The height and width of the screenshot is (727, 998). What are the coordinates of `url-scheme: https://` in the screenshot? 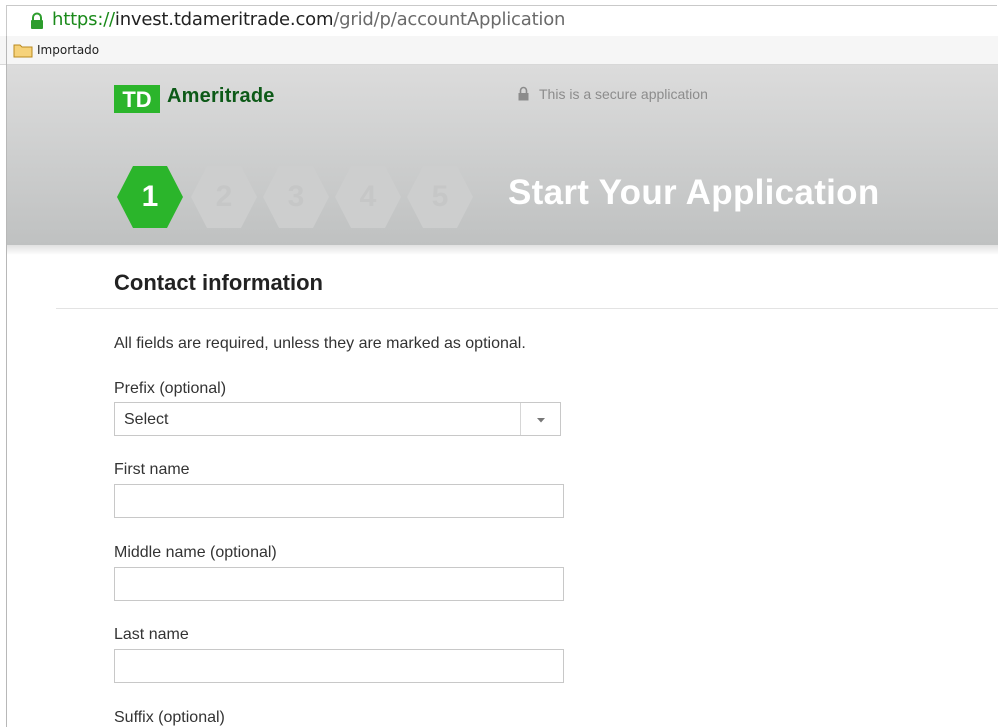 It's located at (83, 19).